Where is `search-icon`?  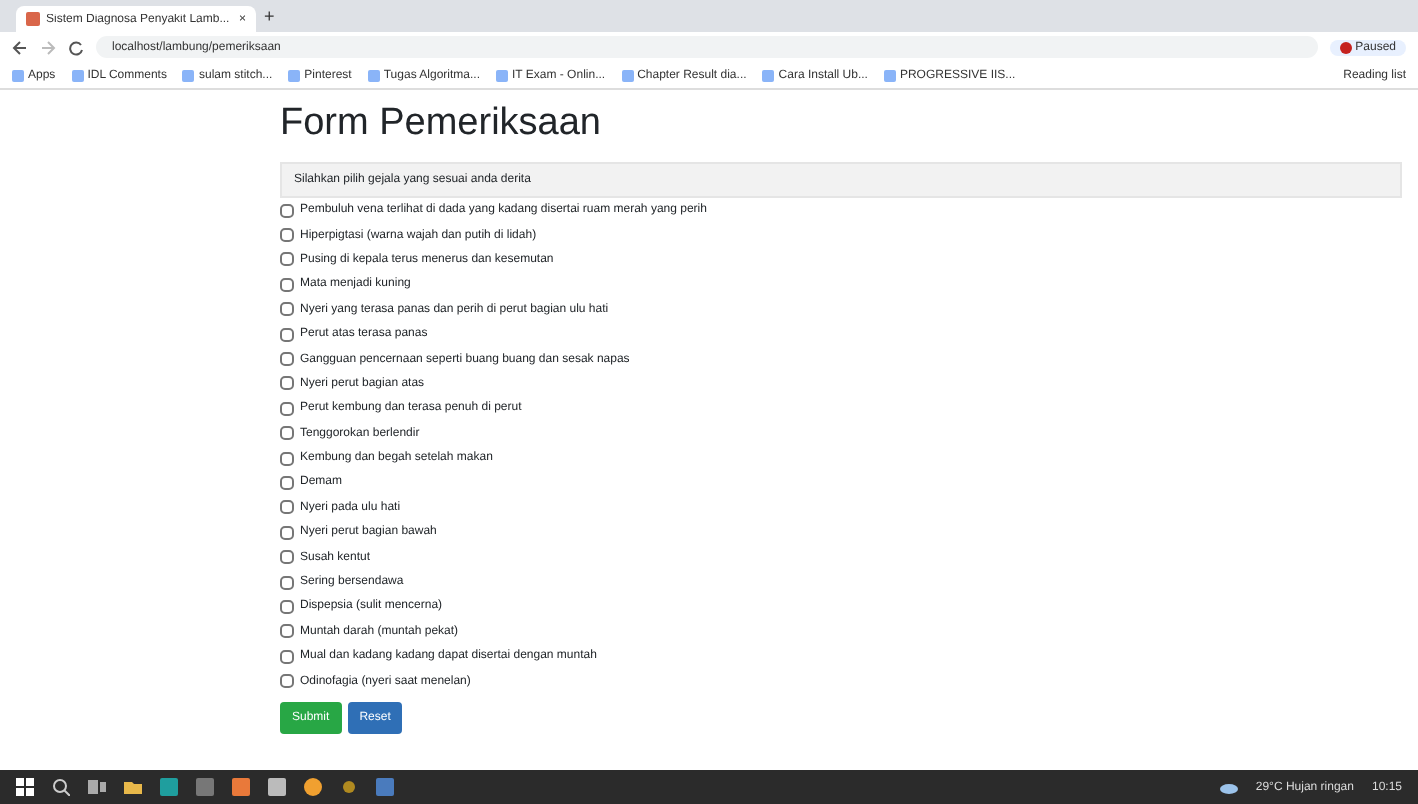
search-icon is located at coordinates (61, 787).